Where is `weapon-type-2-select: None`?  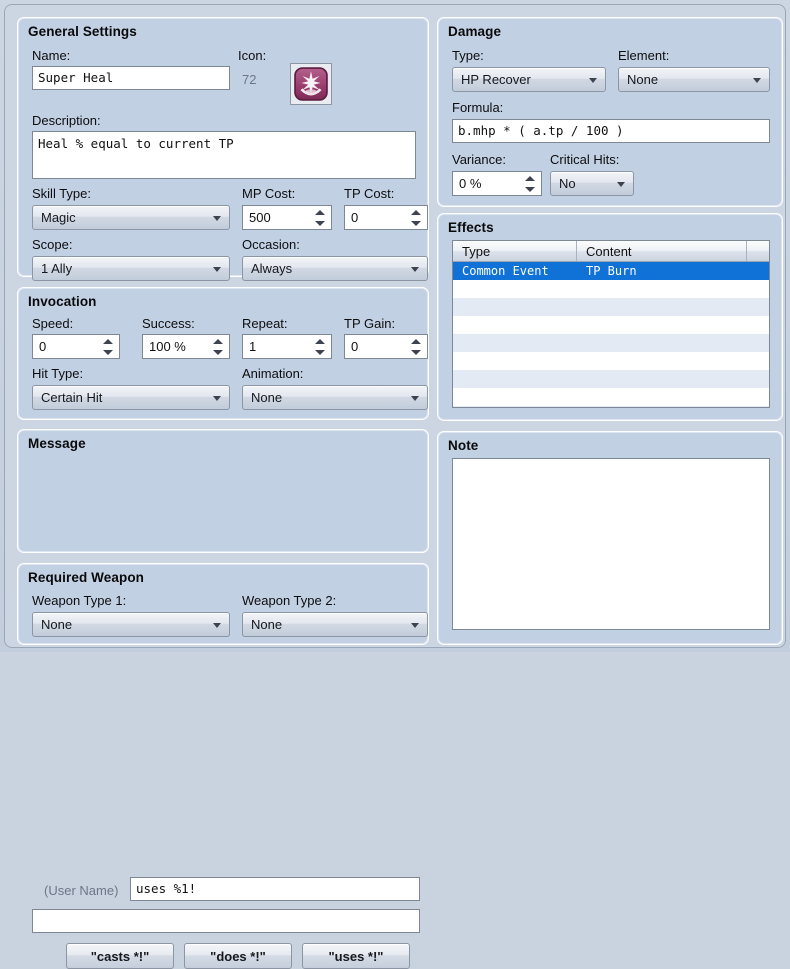
weapon-type-2-select: None is located at coordinates (335, 624).